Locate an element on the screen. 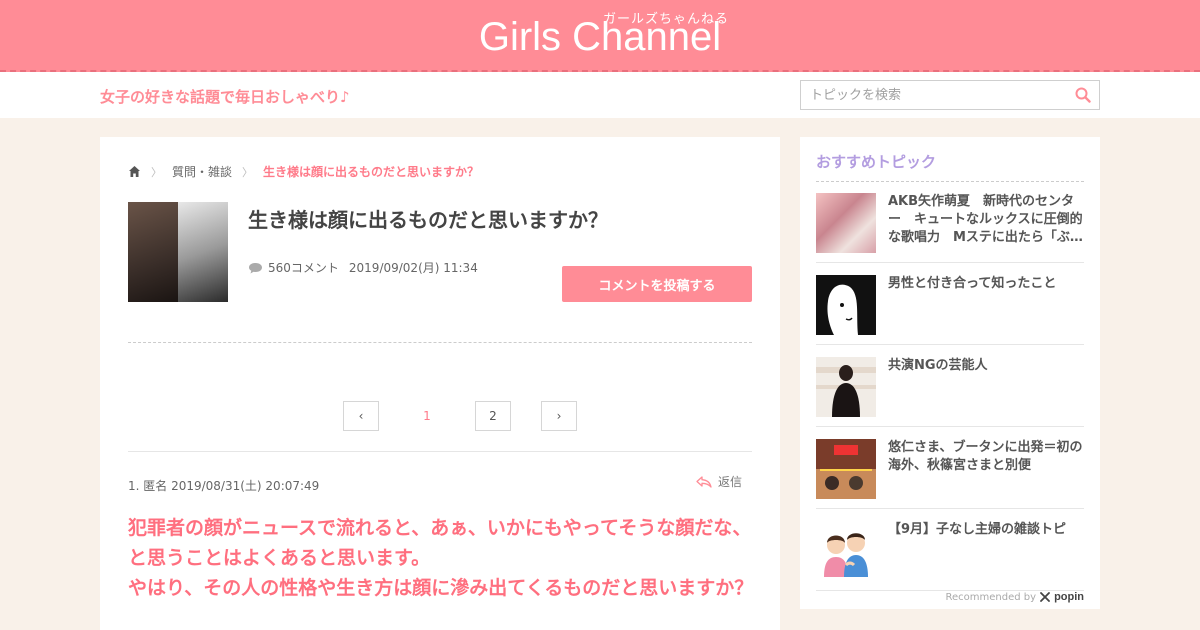  recommended-item: 共演NGの芸能人 is located at coordinates (950, 386).